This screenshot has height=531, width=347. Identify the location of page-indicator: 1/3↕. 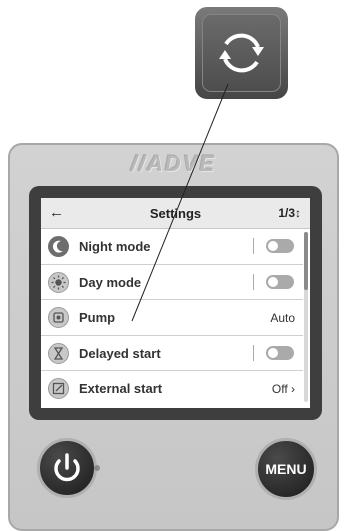
(289, 213).